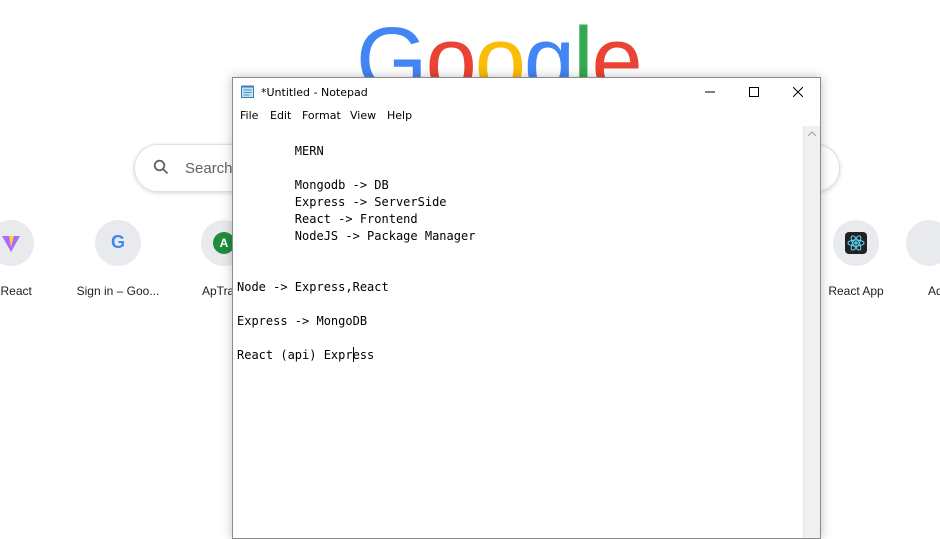 The image size is (940, 539). What do you see at coordinates (363, 115) in the screenshot?
I see `menu-view: View` at bounding box center [363, 115].